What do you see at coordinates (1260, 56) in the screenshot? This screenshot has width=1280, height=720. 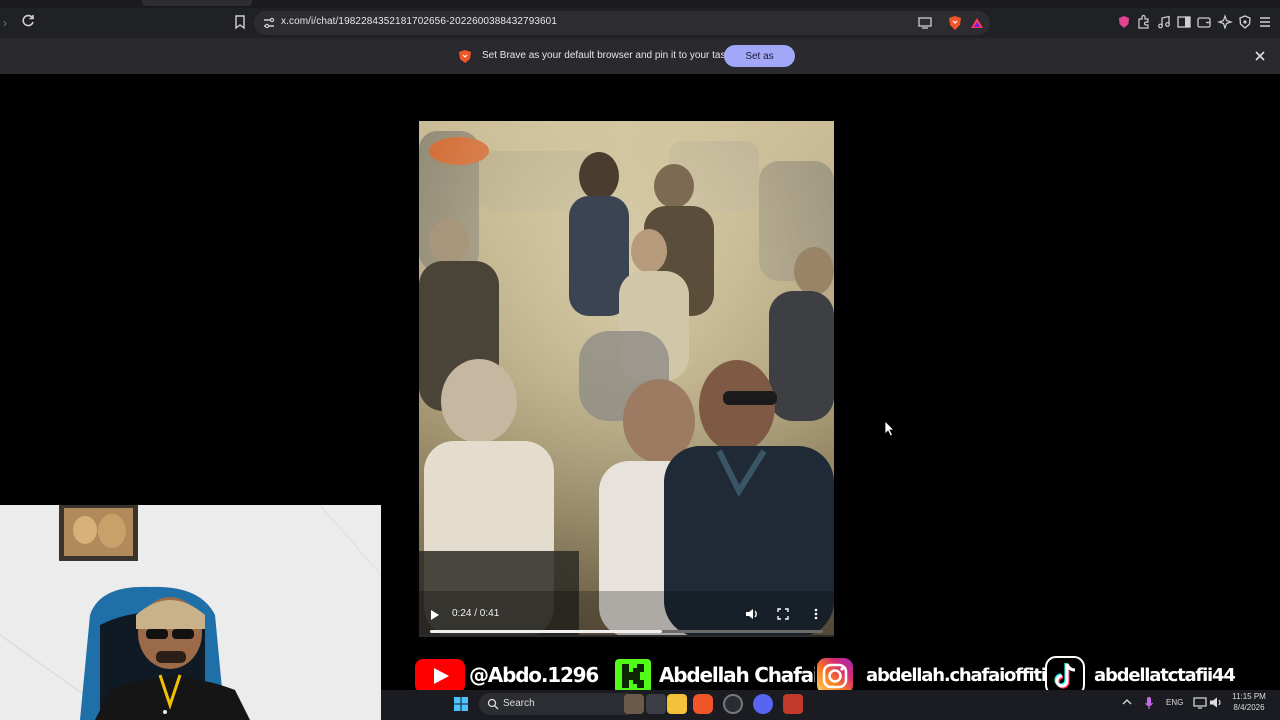 I see `close-icon` at bounding box center [1260, 56].